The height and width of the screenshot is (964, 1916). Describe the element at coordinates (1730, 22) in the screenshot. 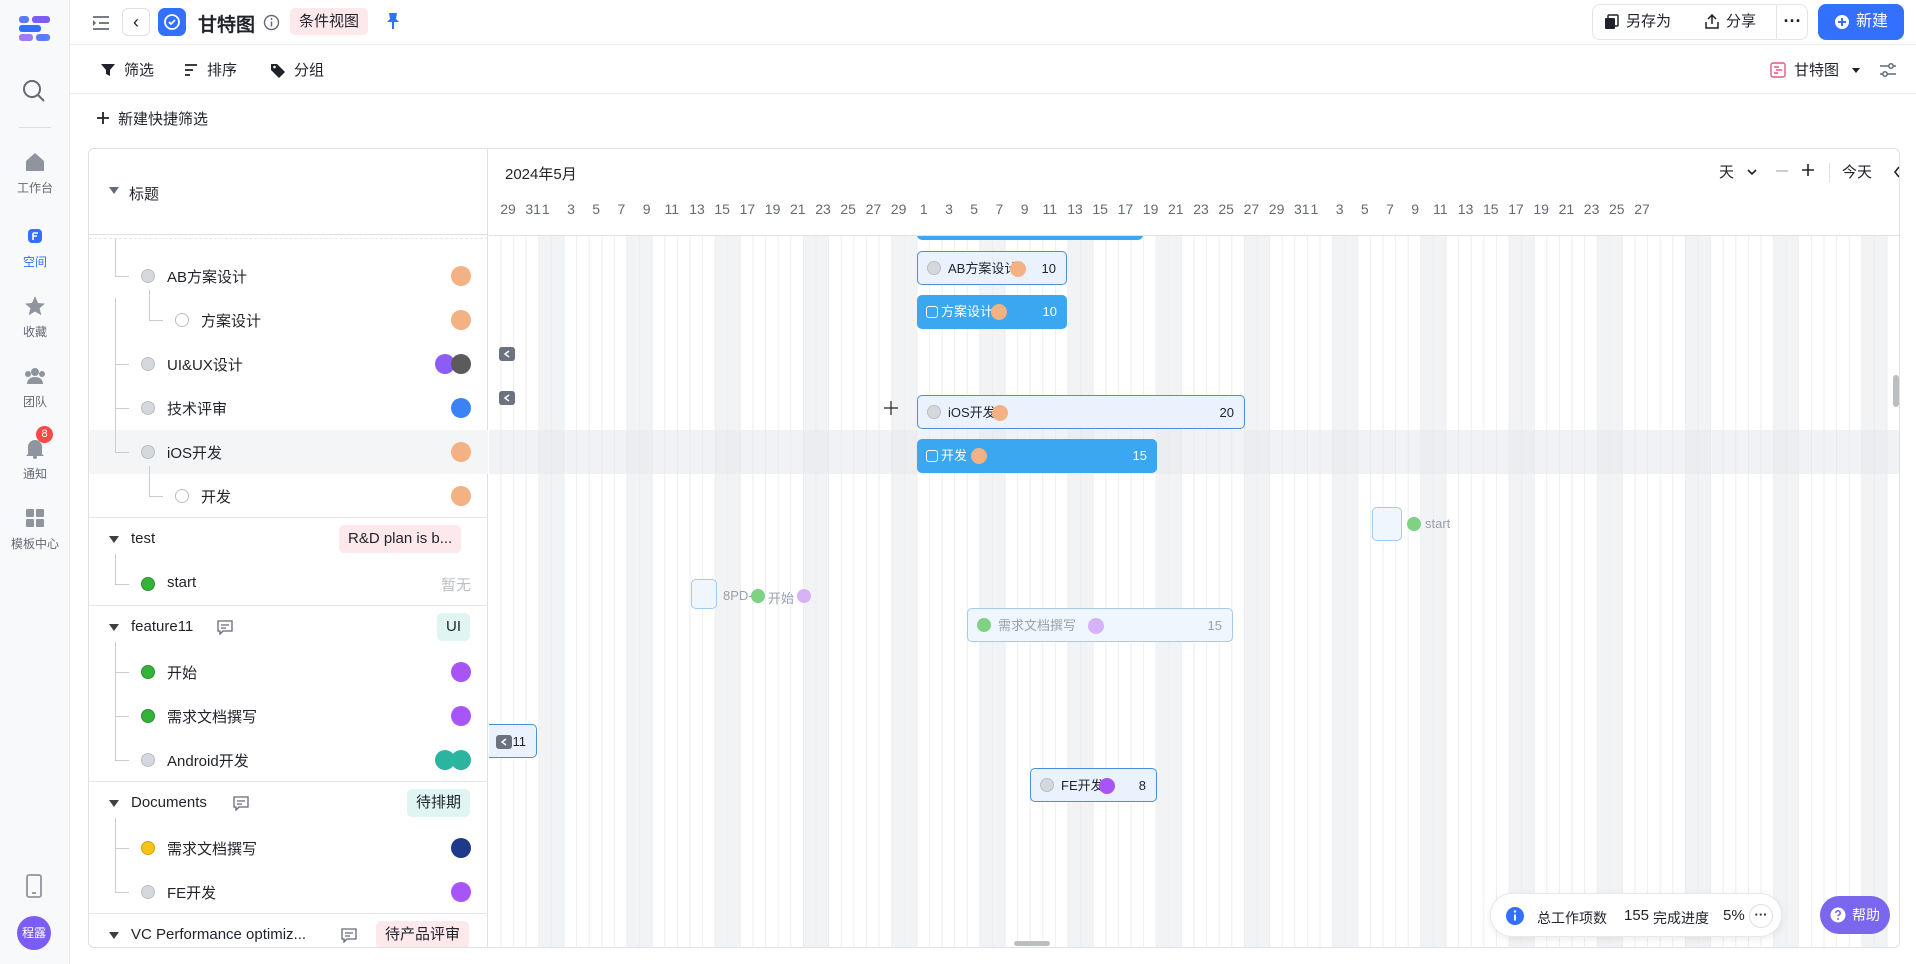

I see `share-button: 分享` at that location.